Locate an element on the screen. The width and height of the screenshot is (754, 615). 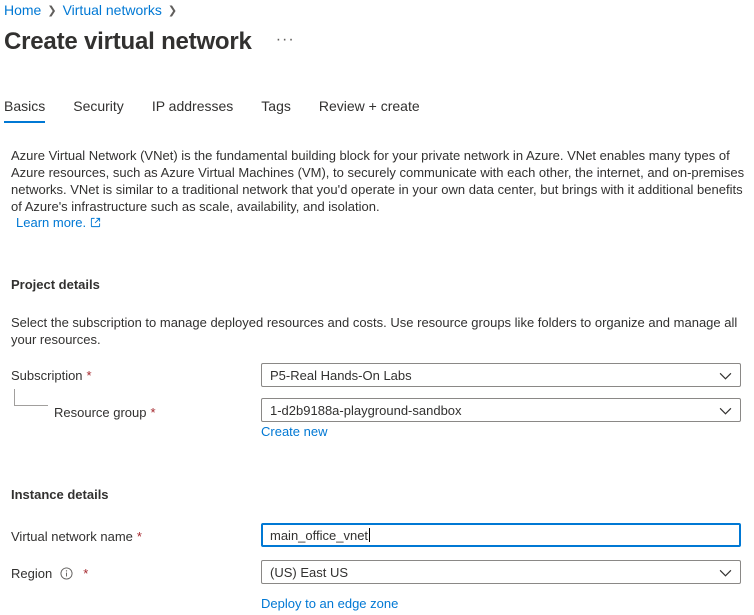
vnet-name-input: main_office_vnet is located at coordinates (501, 535).